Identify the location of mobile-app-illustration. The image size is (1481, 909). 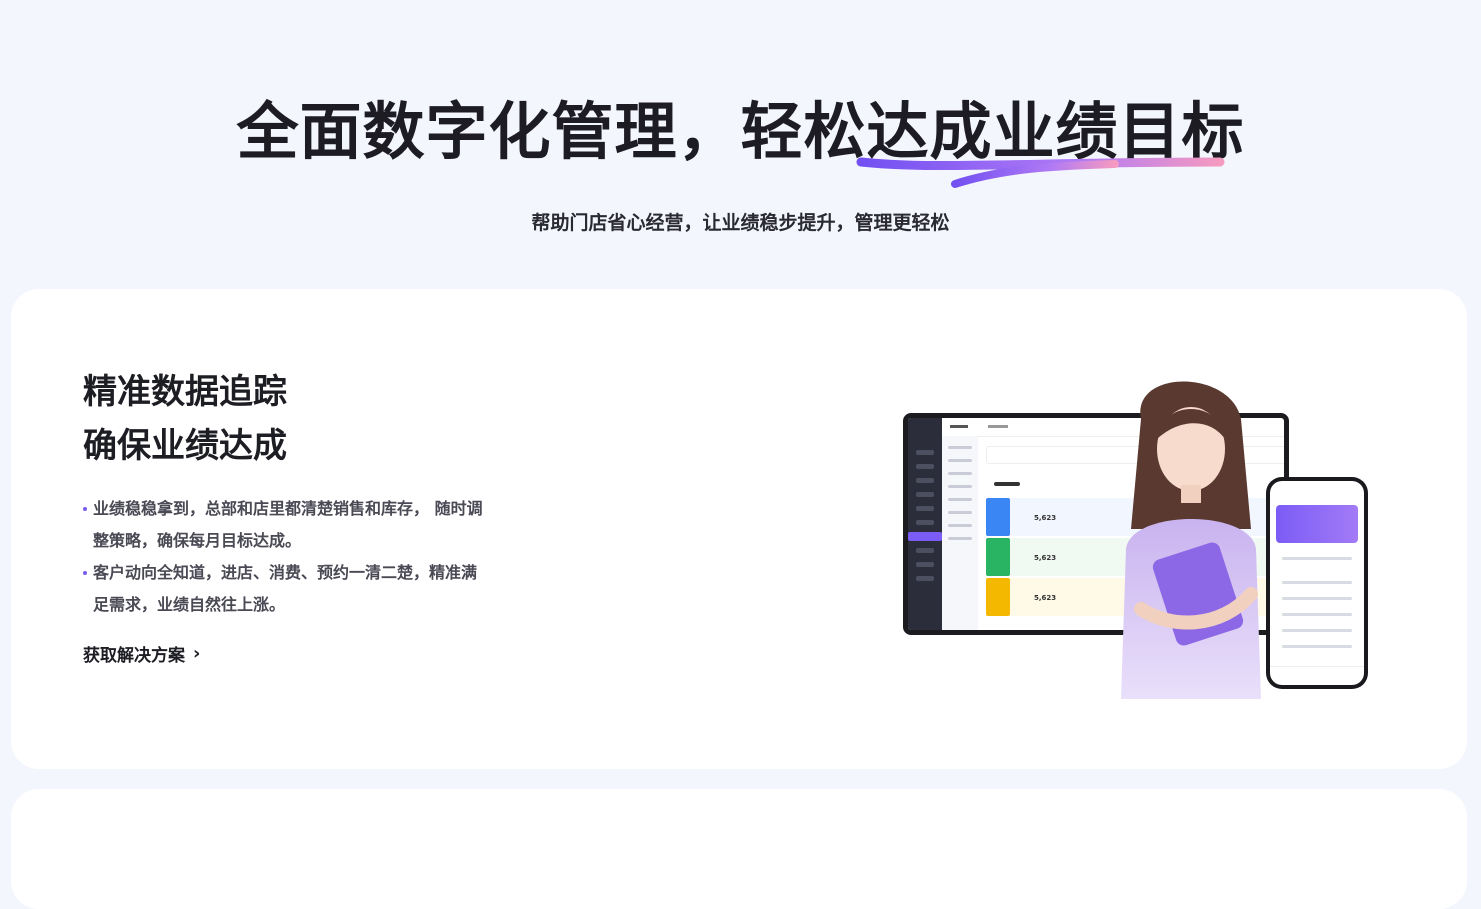
(1317, 583).